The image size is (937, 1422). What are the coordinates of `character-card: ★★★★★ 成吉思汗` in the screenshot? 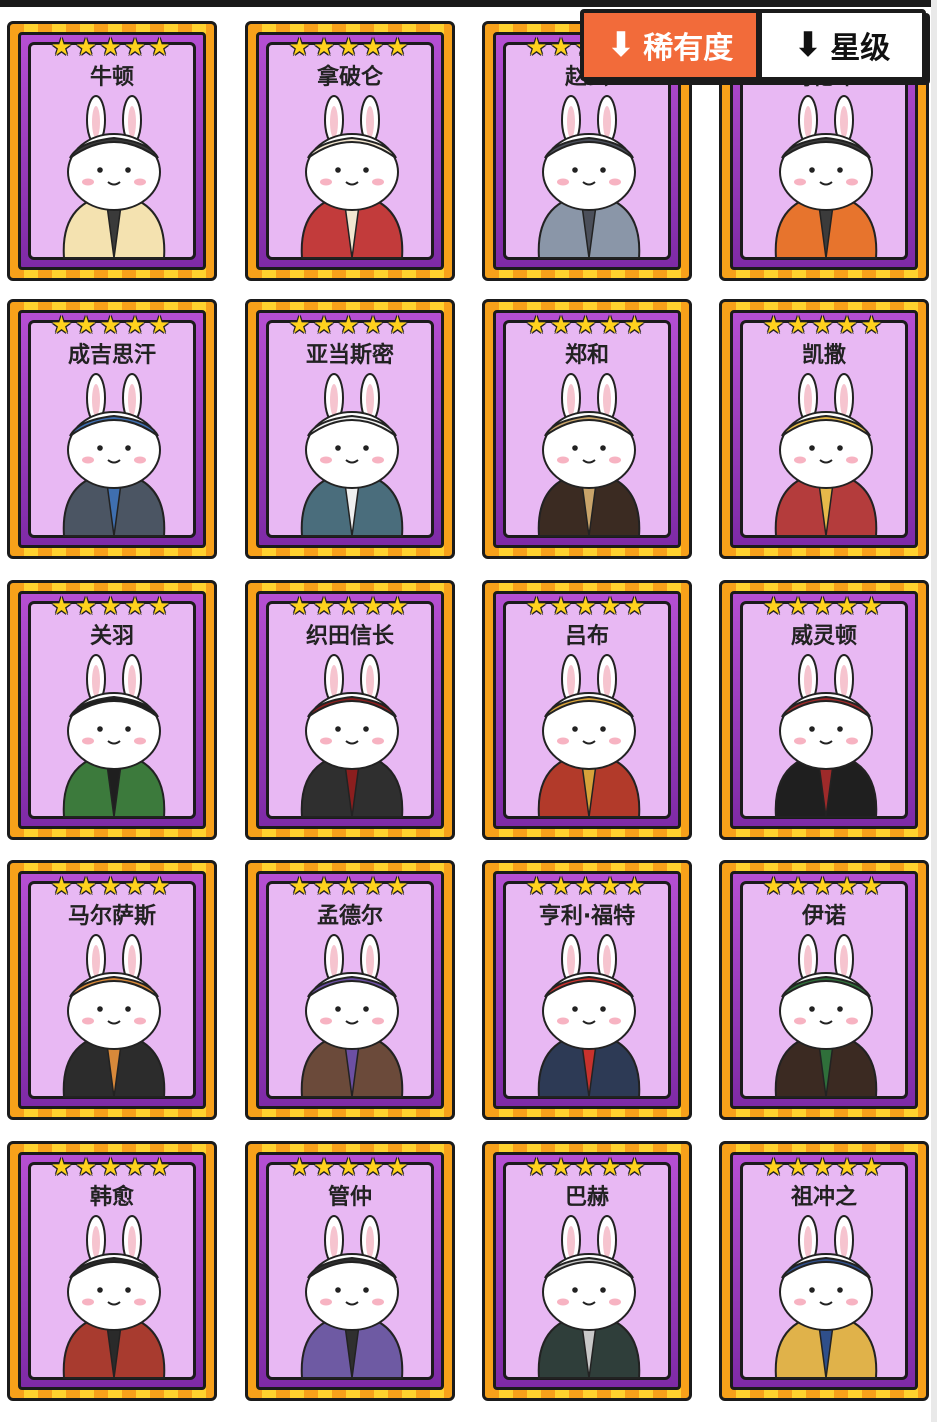 It's located at (112, 429).